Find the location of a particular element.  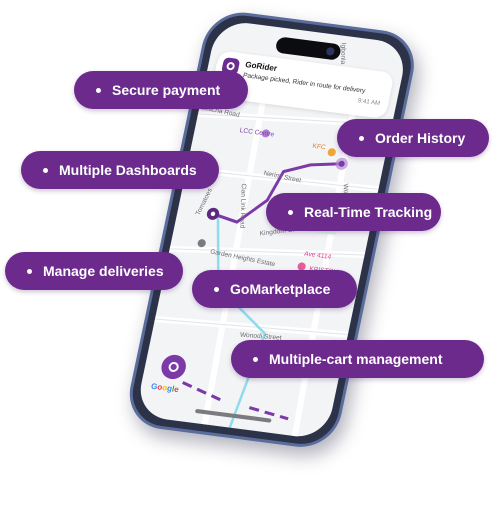

feature-pill-secure-payment: Secure payment is located at coordinates (161, 90).